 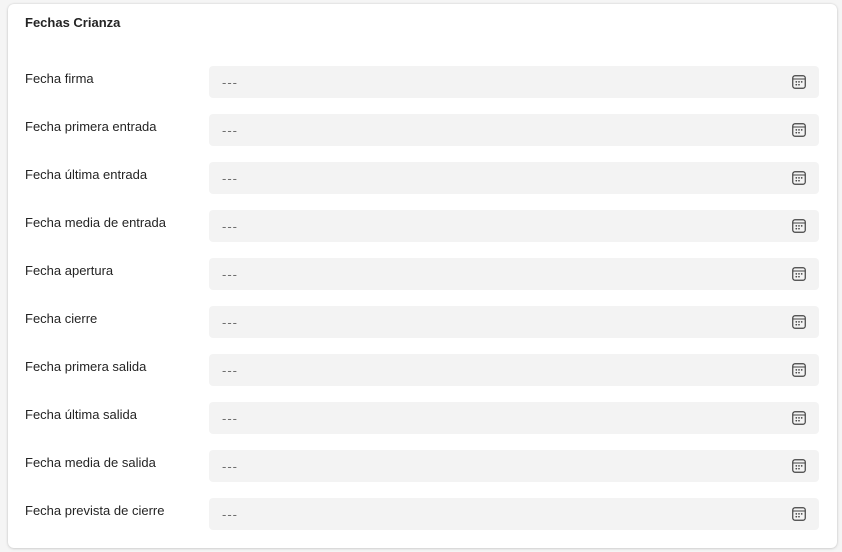 I want to click on field-row-fecha-apertura: Fecha apertura ---, so click(x=422, y=282).